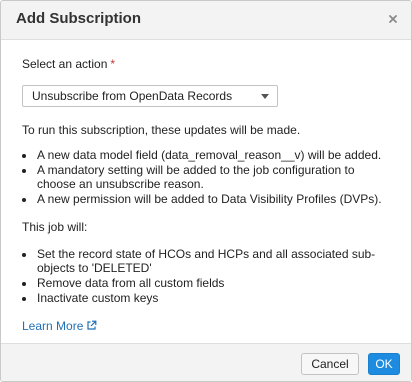  I want to click on learn-more-link: Learn More, so click(59, 326).